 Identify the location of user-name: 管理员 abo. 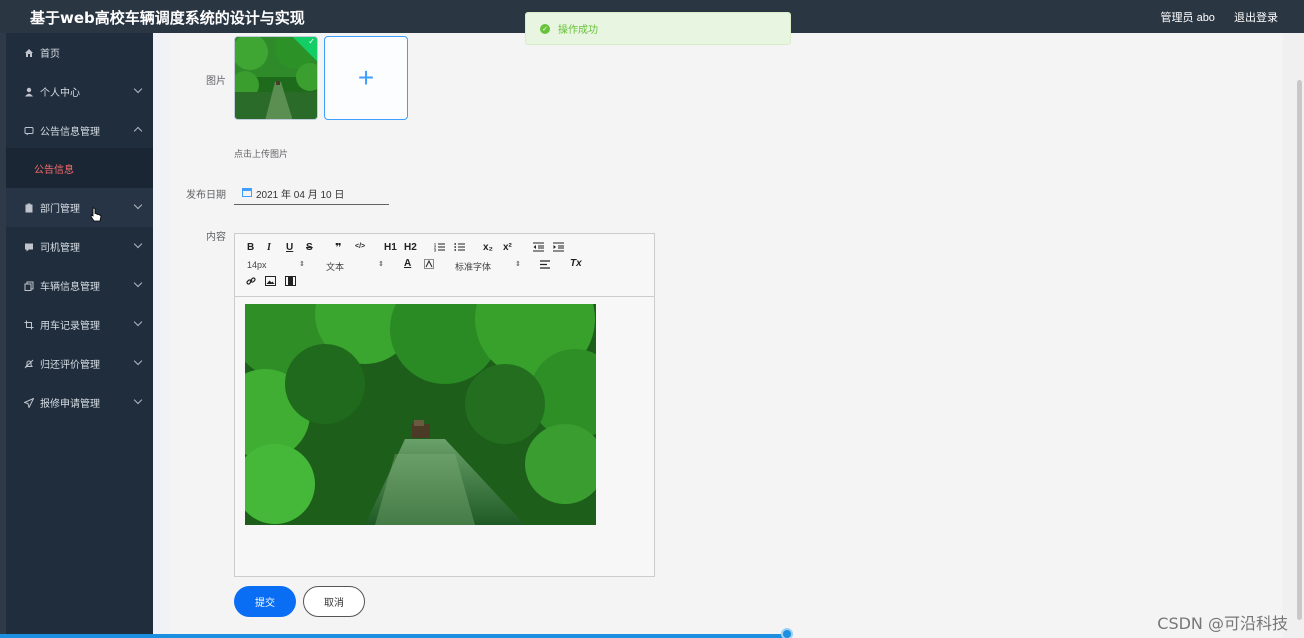
(1188, 18).